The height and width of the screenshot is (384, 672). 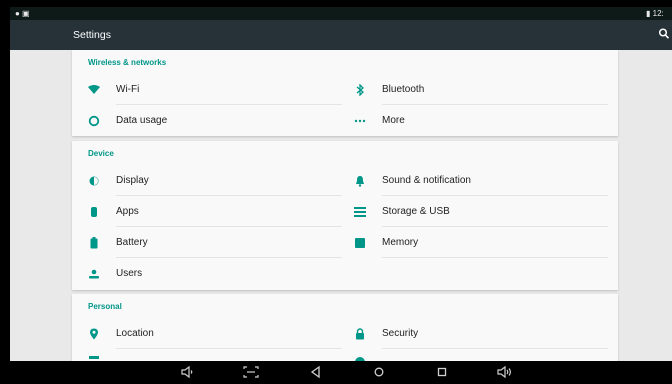 What do you see at coordinates (341, 35) in the screenshot?
I see `app-bar: Settings` at bounding box center [341, 35].